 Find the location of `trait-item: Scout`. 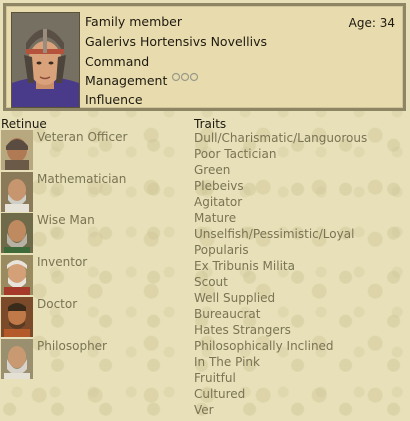

trait-item: Scout is located at coordinates (211, 282).